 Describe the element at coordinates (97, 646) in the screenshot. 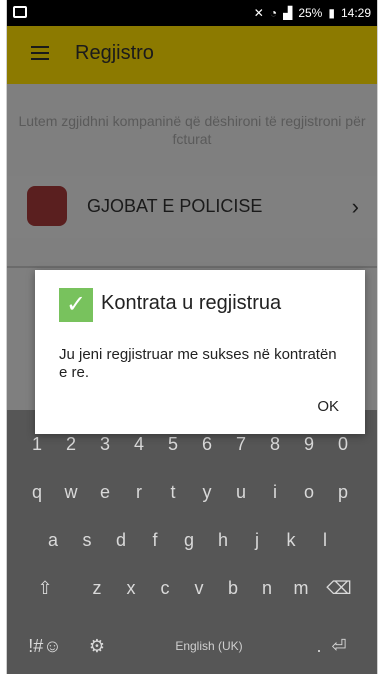

I see `settings-key: ⚙` at that location.